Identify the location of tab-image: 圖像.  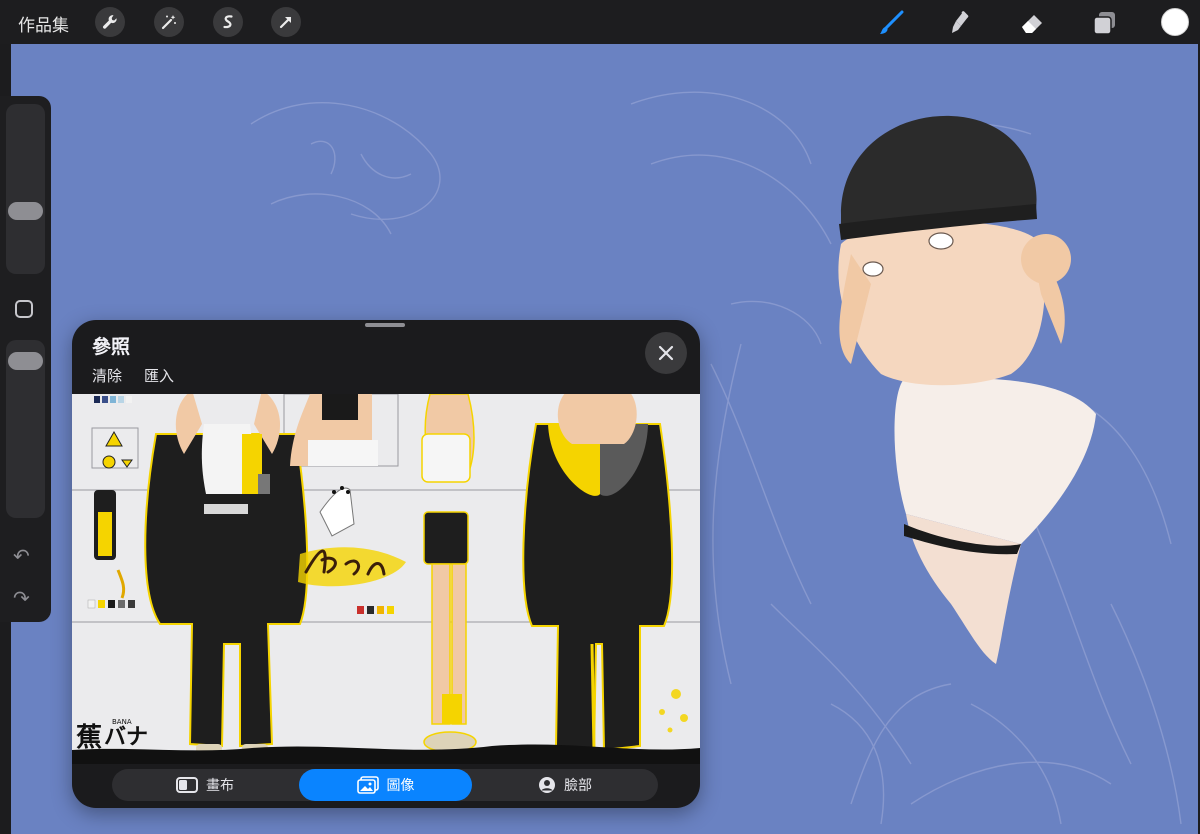
(385, 785).